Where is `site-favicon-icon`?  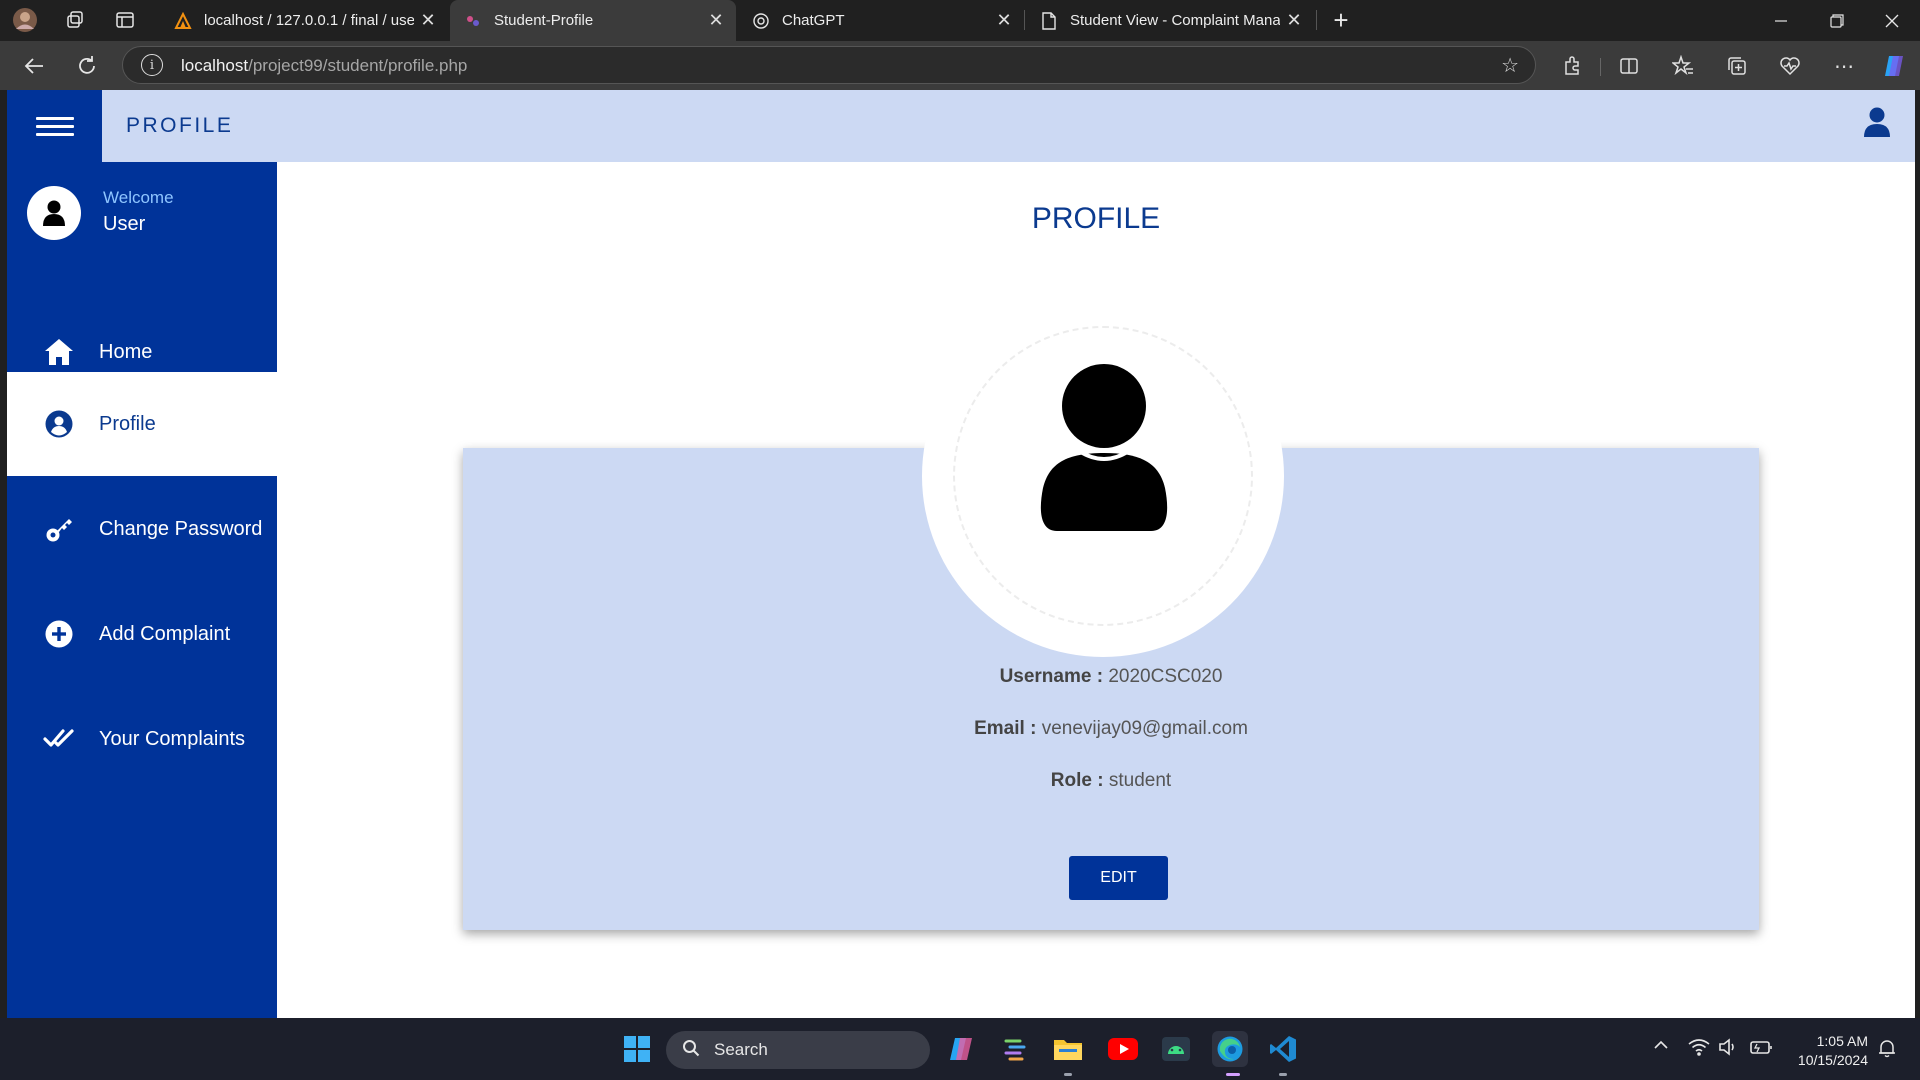 site-favicon-icon is located at coordinates (473, 21).